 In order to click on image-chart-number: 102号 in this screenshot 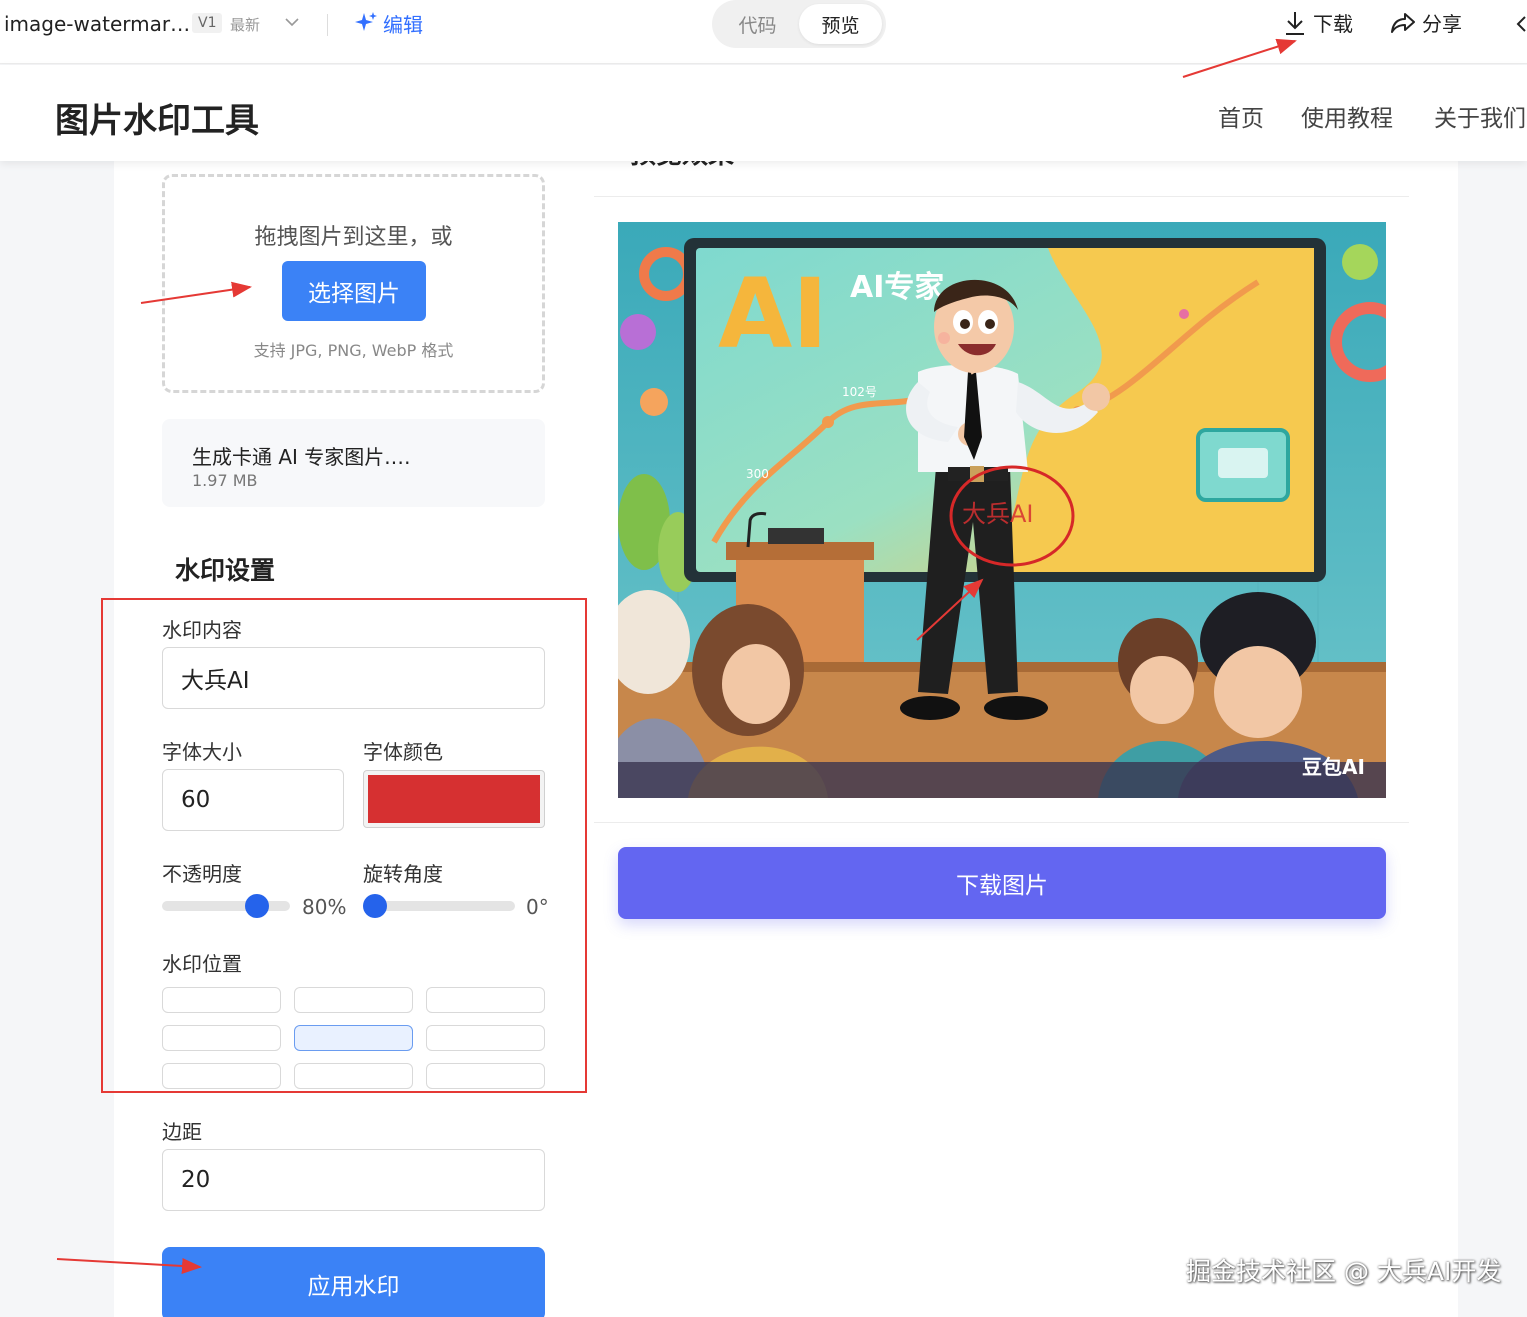, I will do `click(859, 392)`.